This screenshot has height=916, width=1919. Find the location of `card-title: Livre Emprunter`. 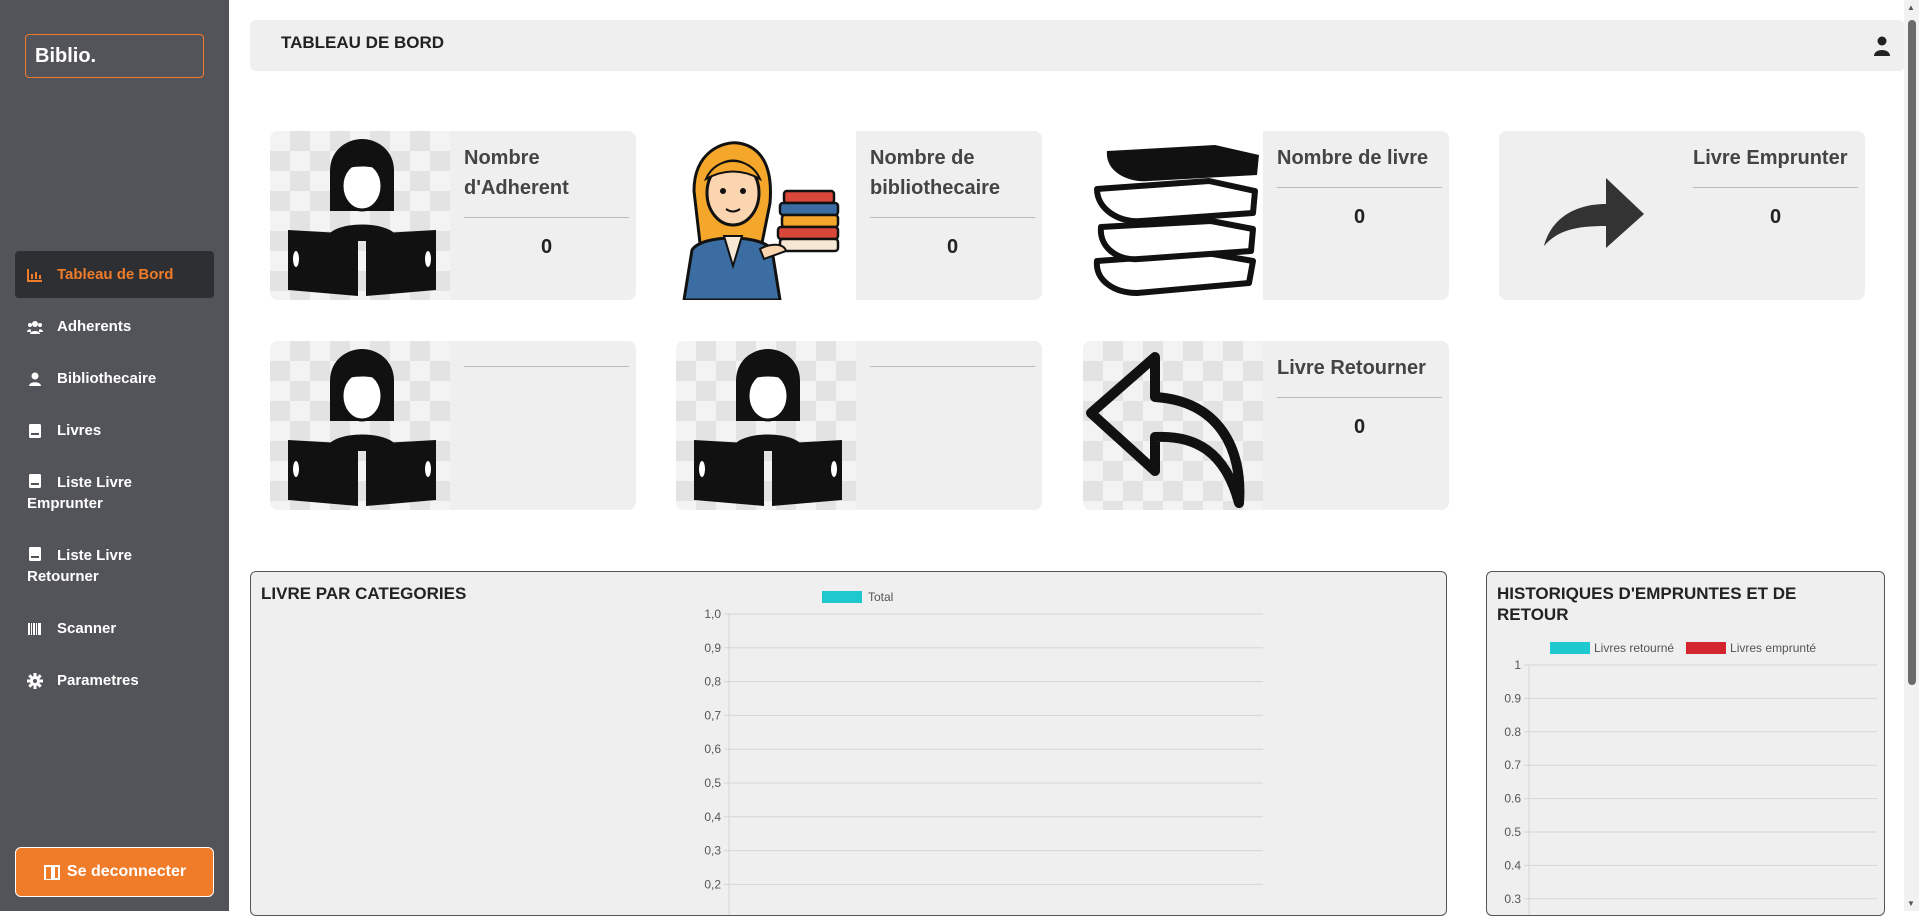

card-title: Livre Emprunter is located at coordinates (1775, 165).